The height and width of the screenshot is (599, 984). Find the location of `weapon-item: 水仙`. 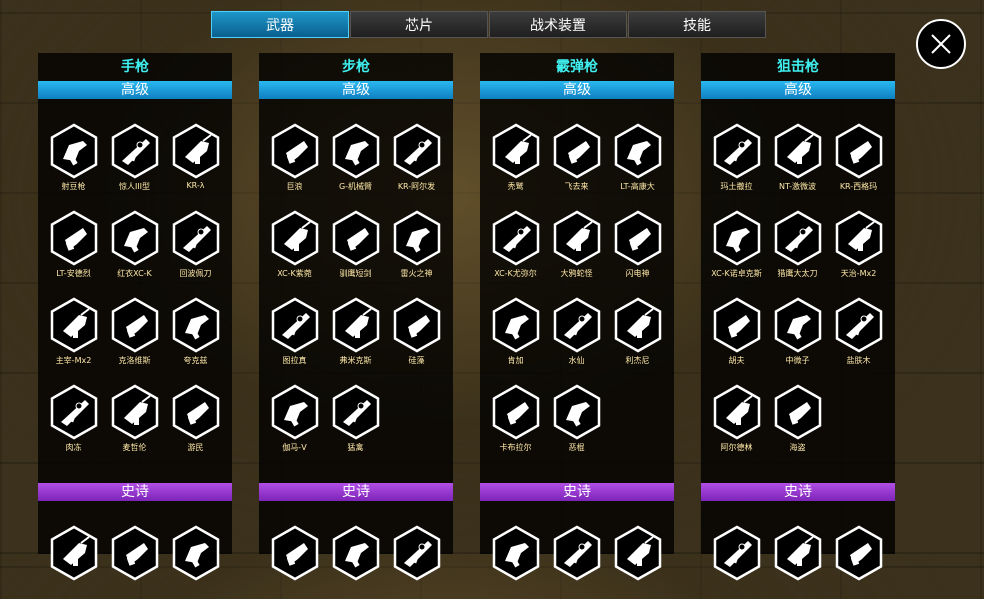

weapon-item: 水仙 is located at coordinates (576, 334).